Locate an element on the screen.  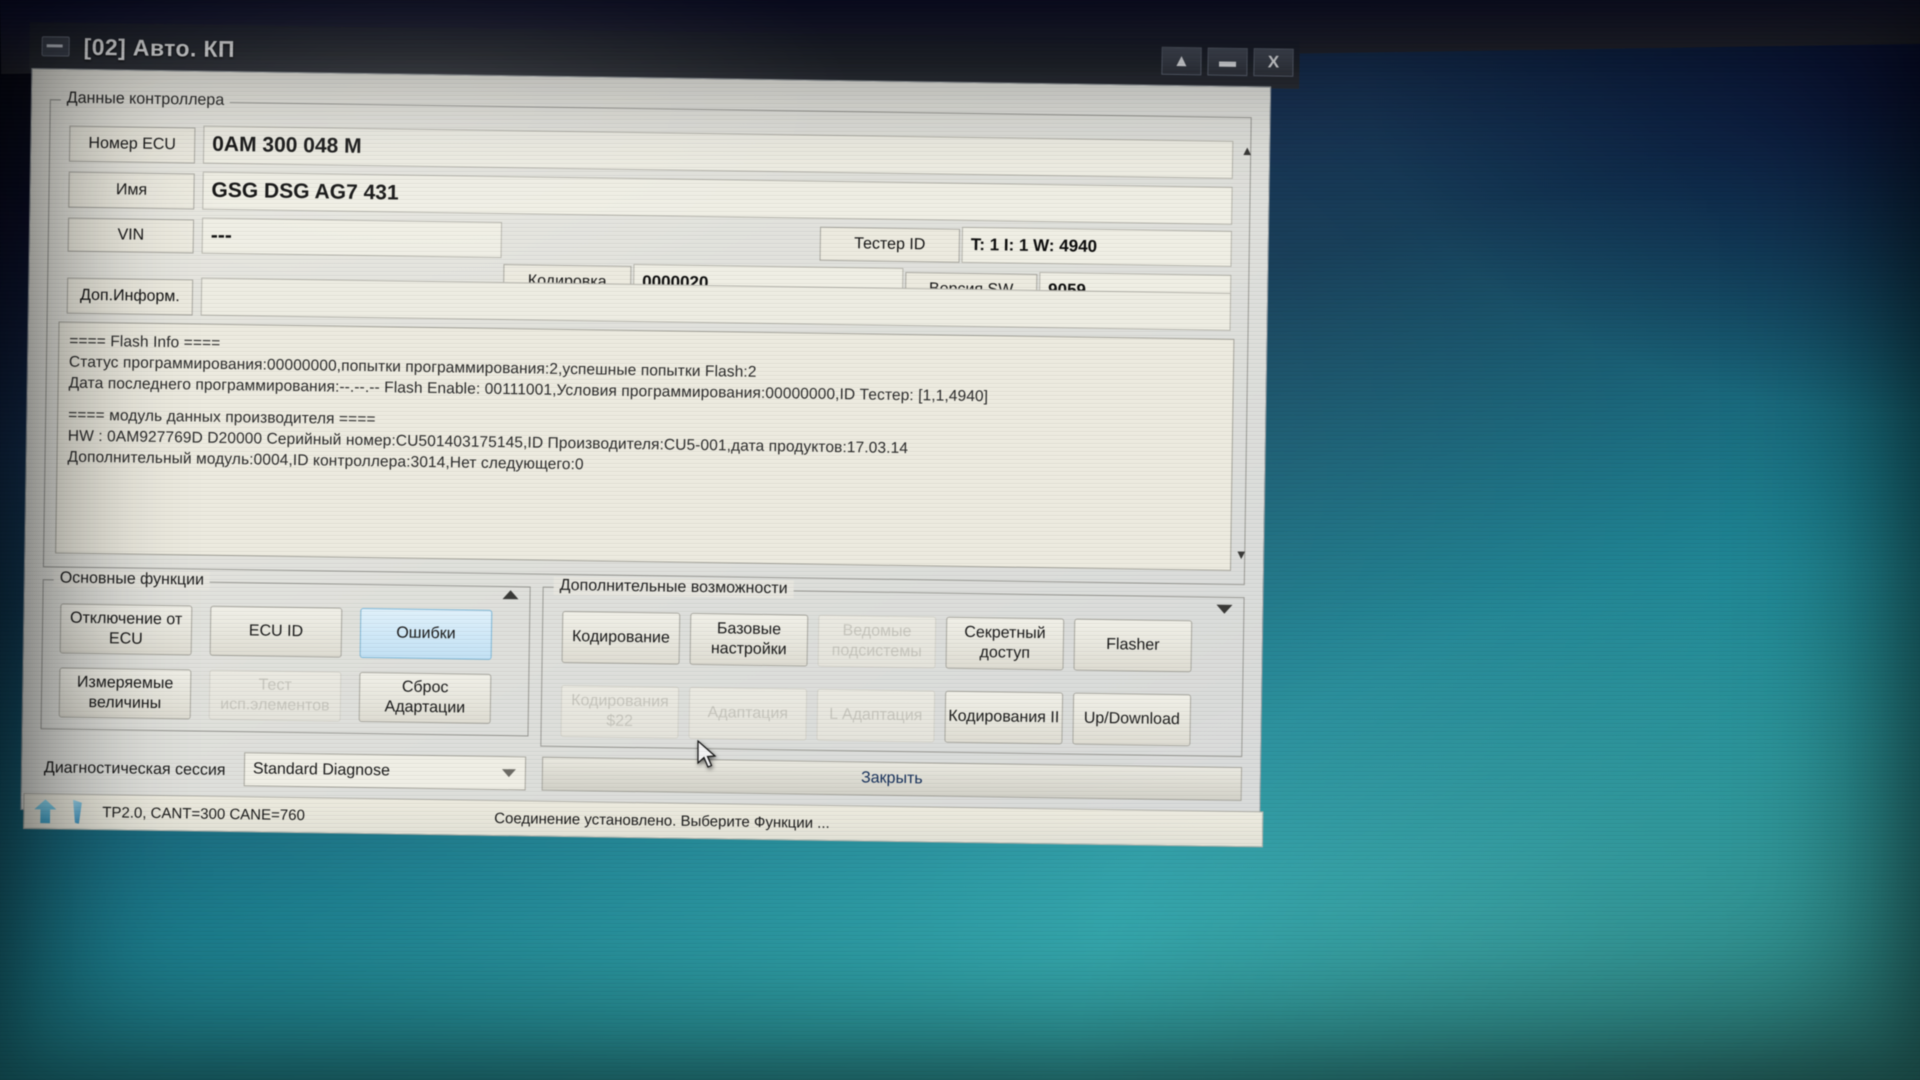
restore-button: ▬ is located at coordinates (1227, 62).